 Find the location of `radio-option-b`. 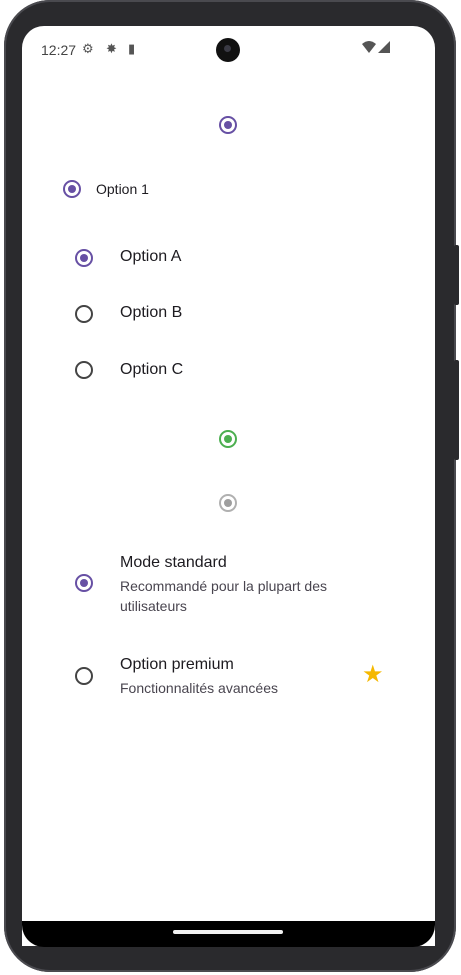

radio-option-b is located at coordinates (84, 314).